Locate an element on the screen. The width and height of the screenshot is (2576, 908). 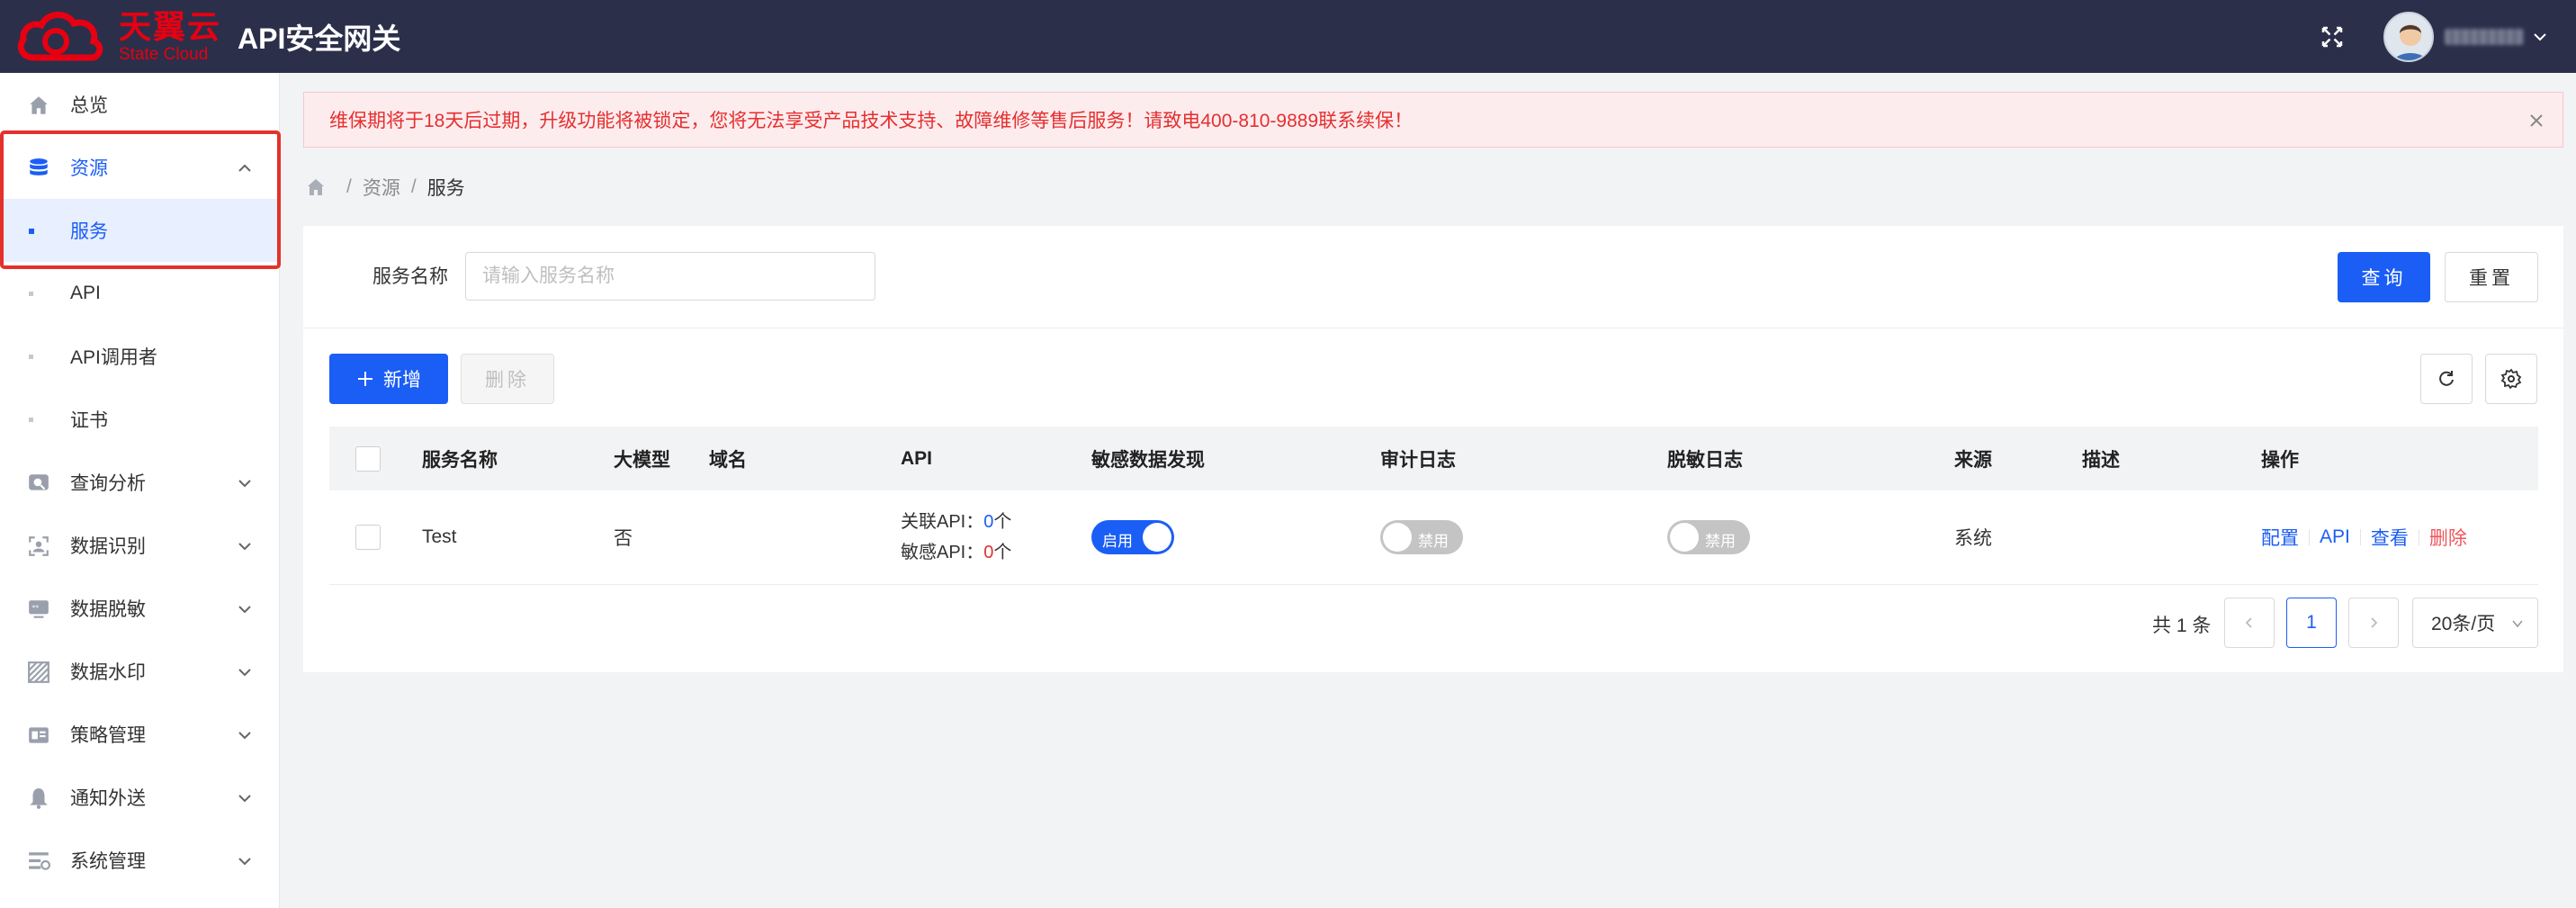
sidebar-item-label: 数据水印 is located at coordinates (108, 672).